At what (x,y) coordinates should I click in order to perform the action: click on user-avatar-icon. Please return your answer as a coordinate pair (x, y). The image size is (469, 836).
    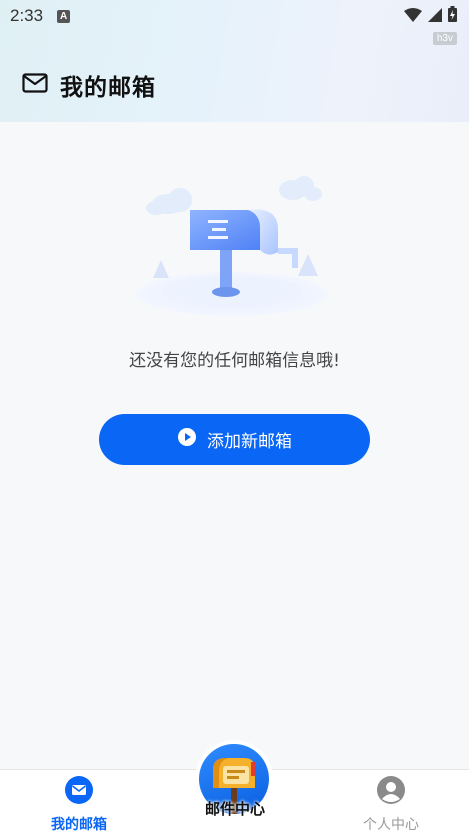
    Looking at the image, I should click on (391, 792).